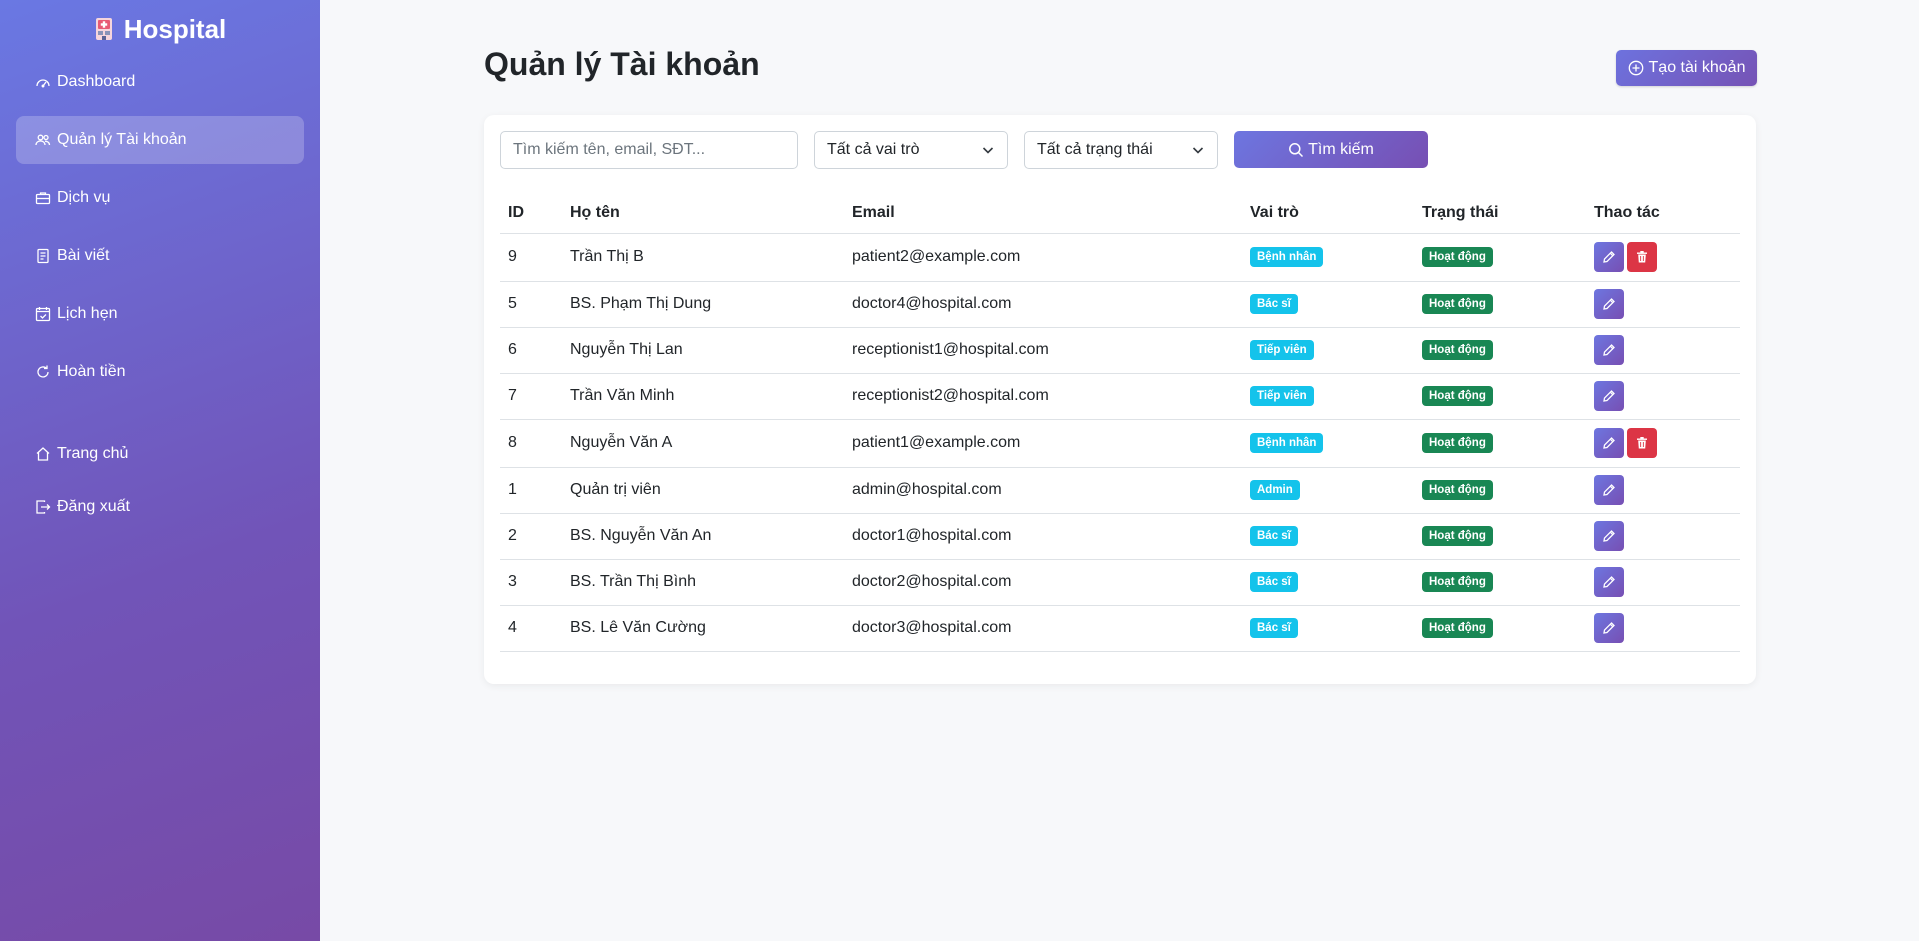  What do you see at coordinates (43, 82) in the screenshot?
I see `speedometer-icon` at bounding box center [43, 82].